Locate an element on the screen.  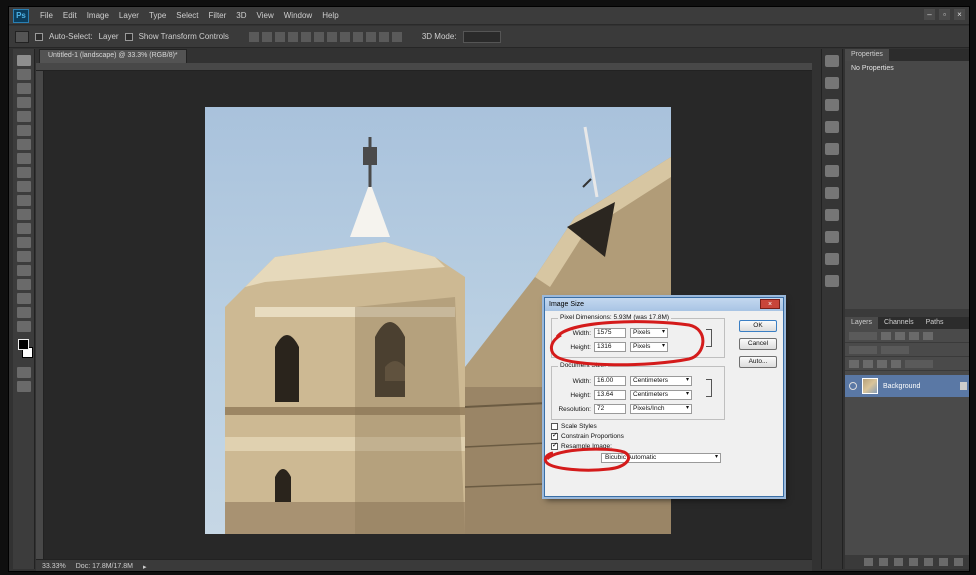
clone-stamp-tool-icon is located at coordinates (23, 172).